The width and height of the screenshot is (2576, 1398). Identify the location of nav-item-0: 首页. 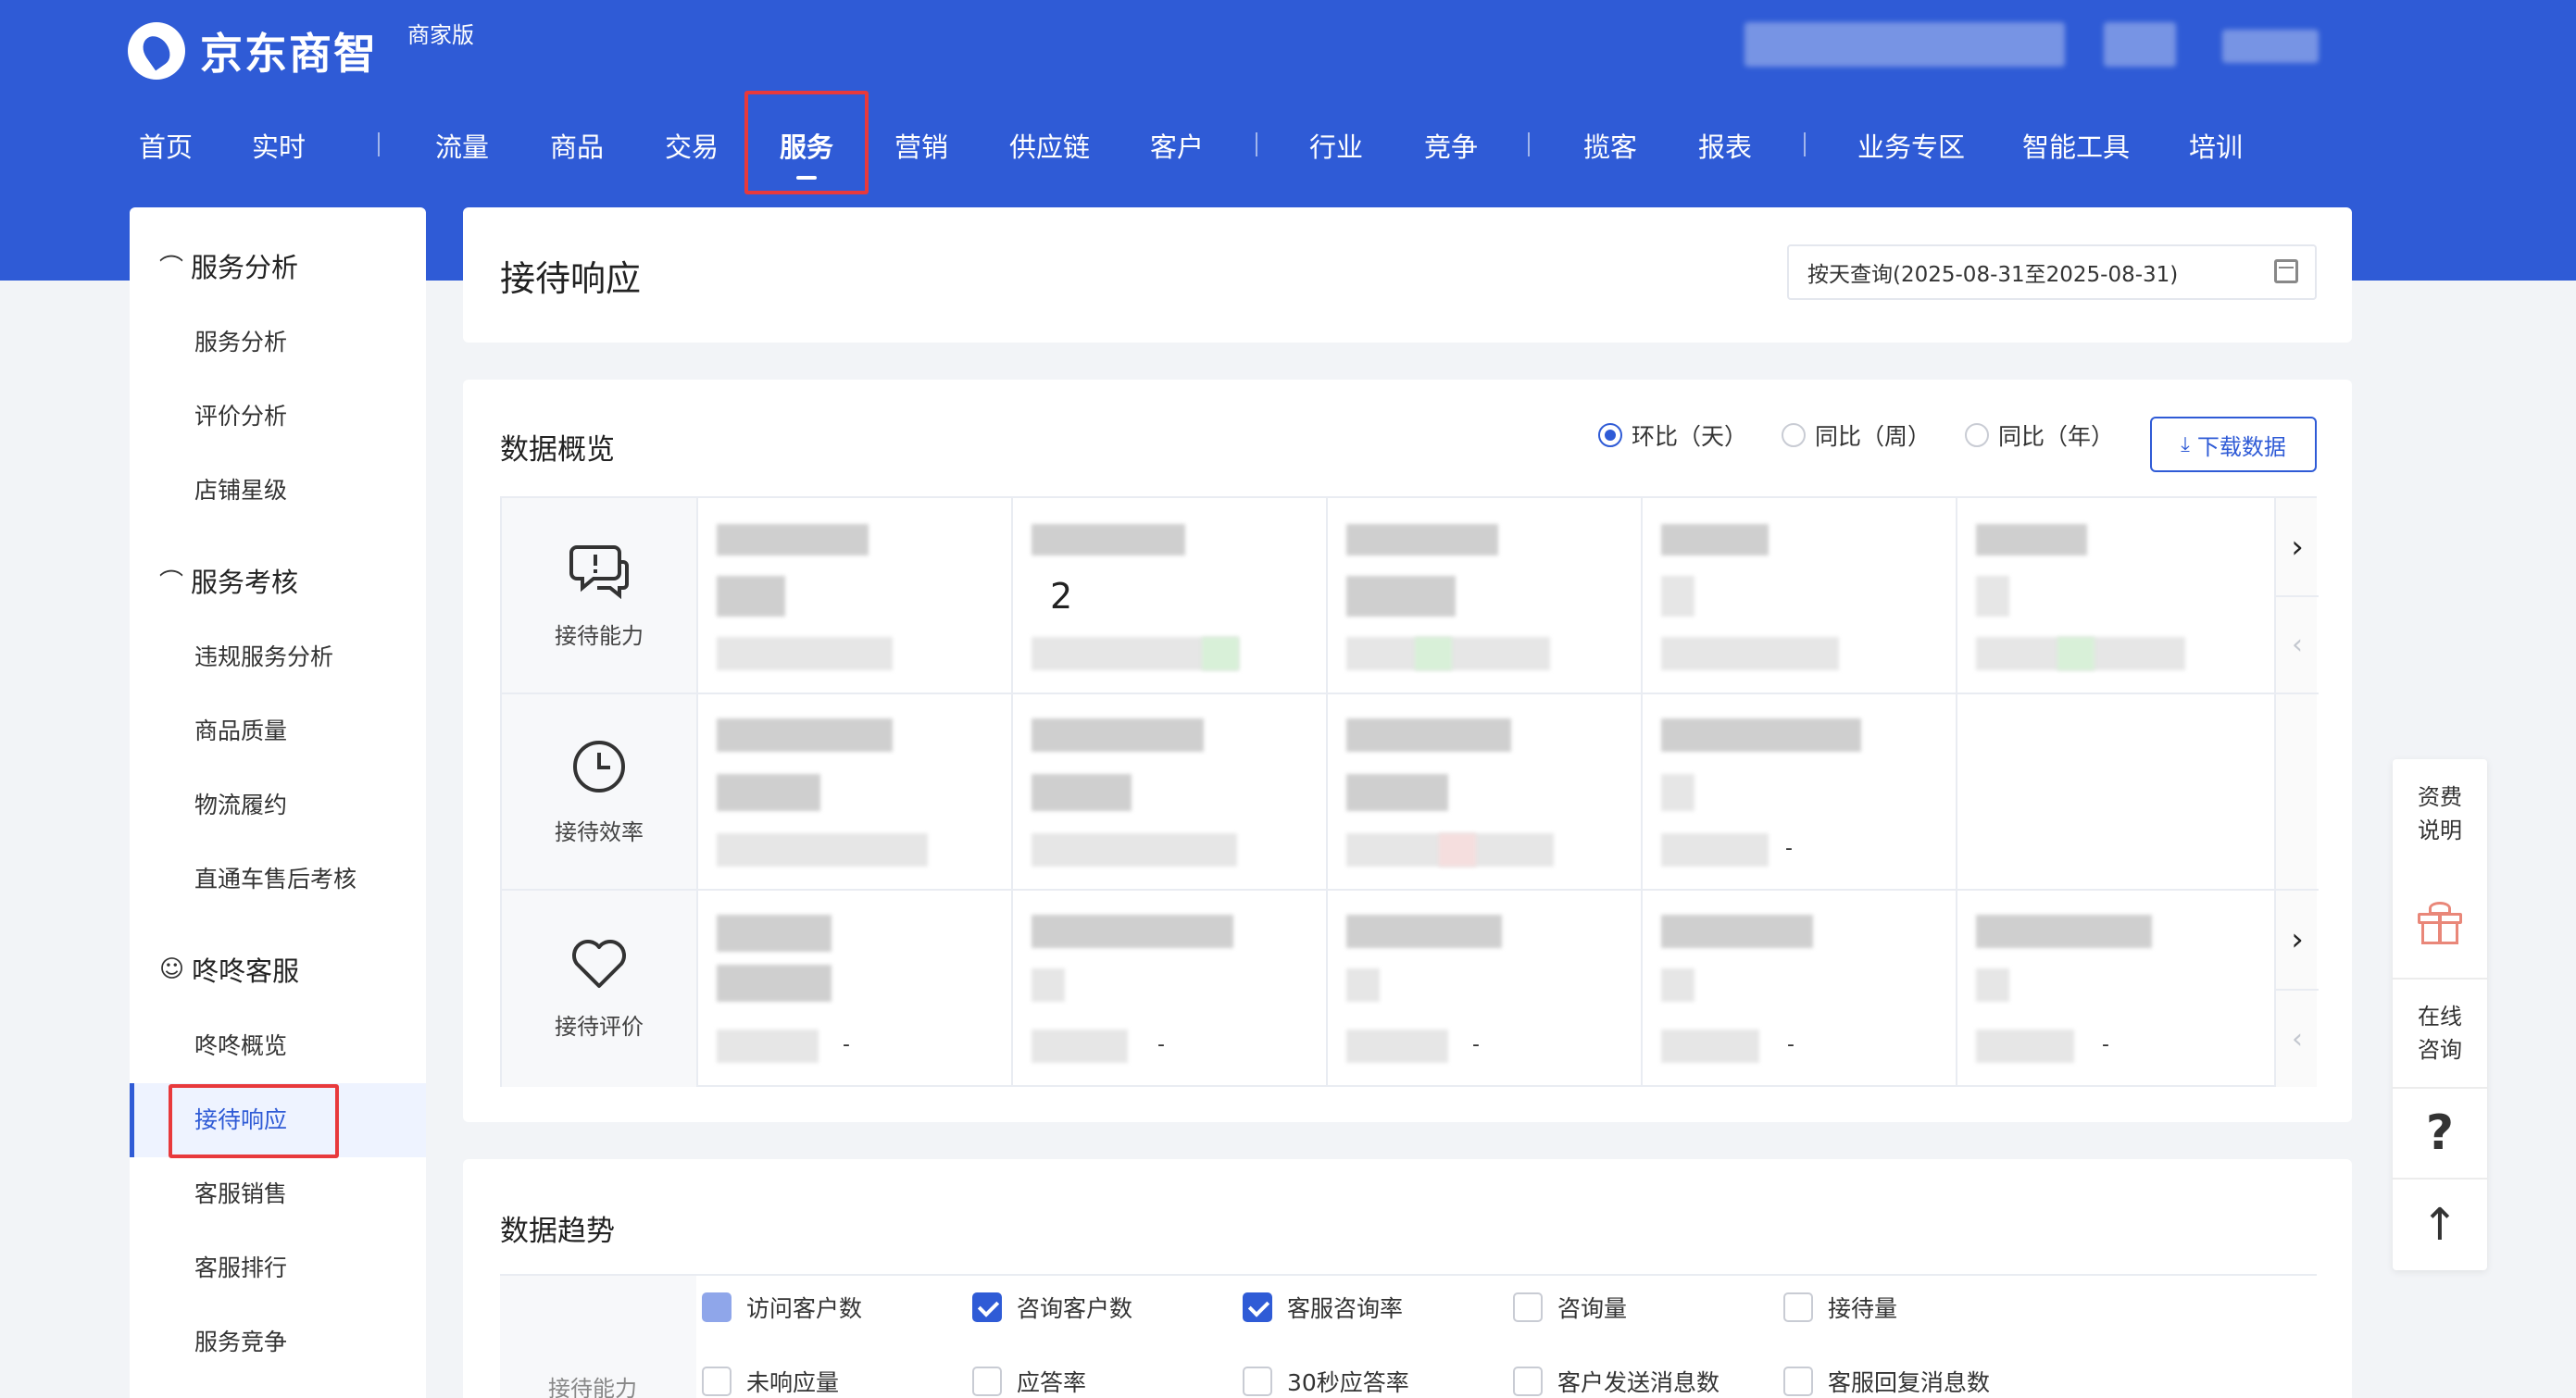
(166, 145).